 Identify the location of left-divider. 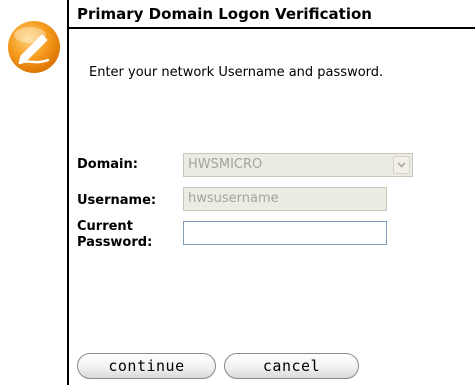
(68, 192).